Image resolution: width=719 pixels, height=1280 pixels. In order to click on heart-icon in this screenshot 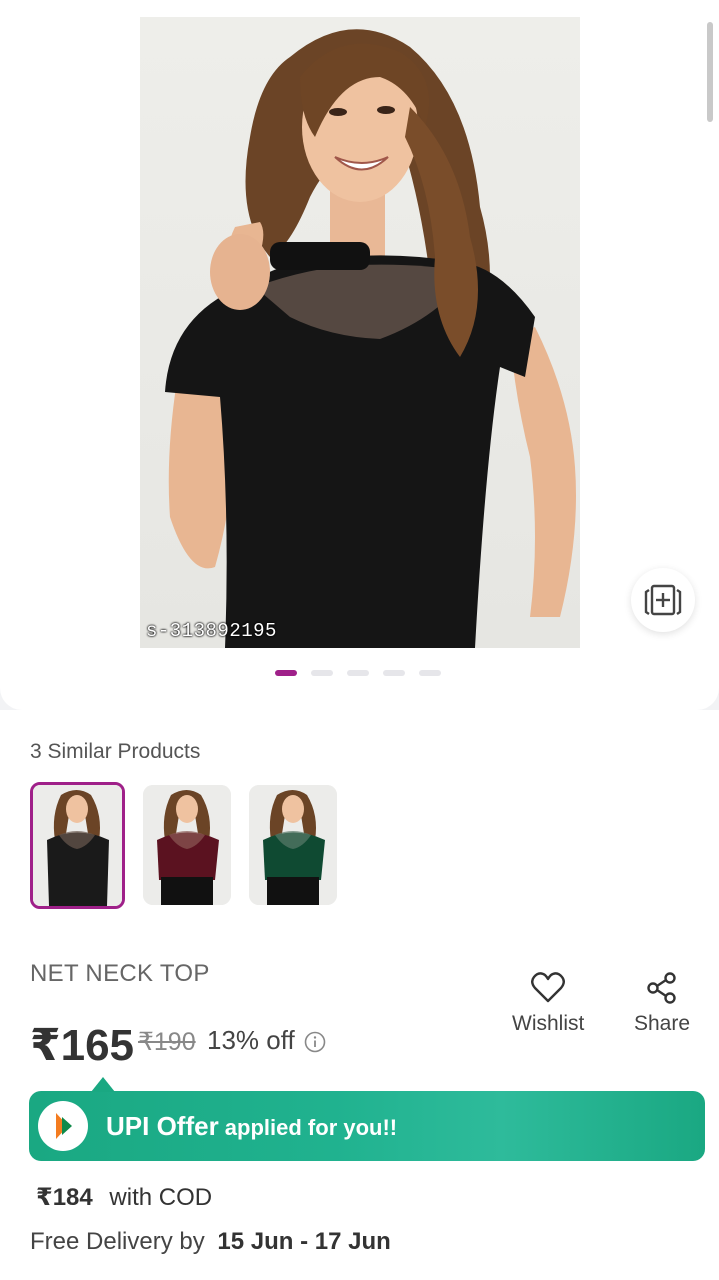, I will do `click(548, 987)`.